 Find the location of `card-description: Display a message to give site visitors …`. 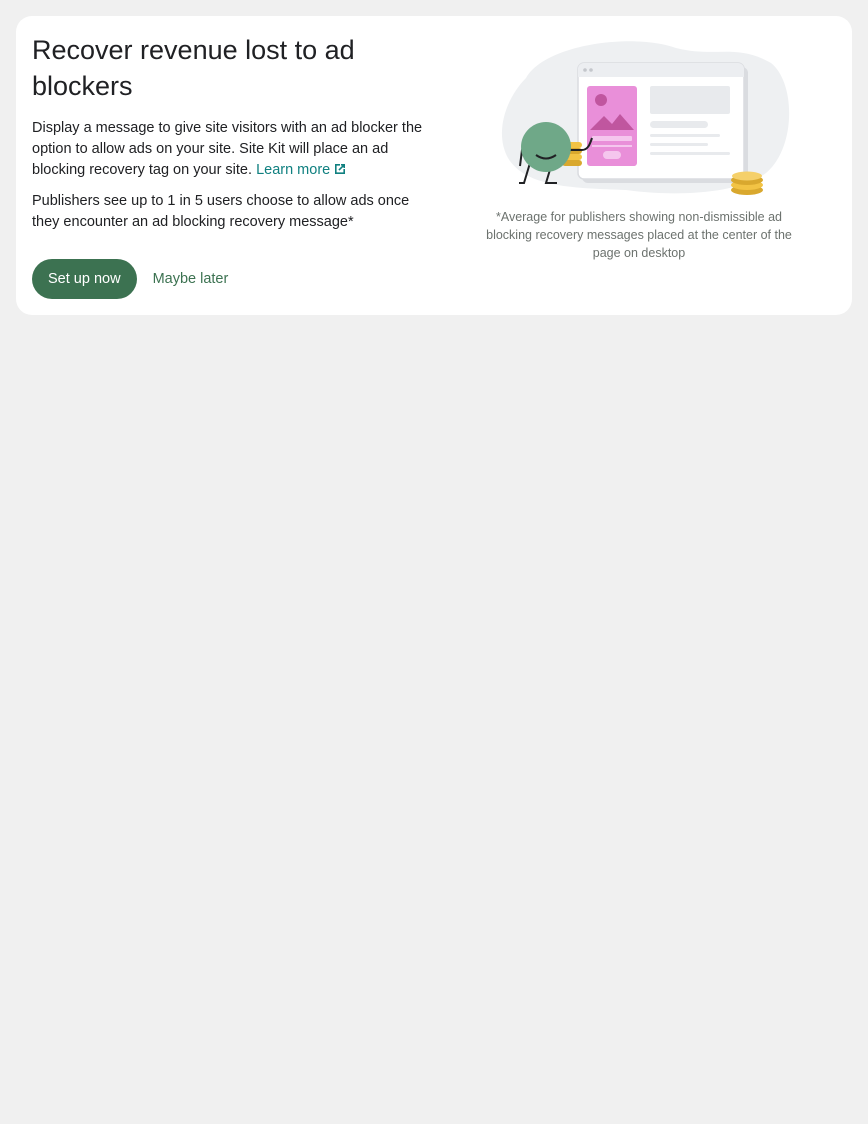

card-description: Display a message to give site visitors … is located at coordinates (232, 149).